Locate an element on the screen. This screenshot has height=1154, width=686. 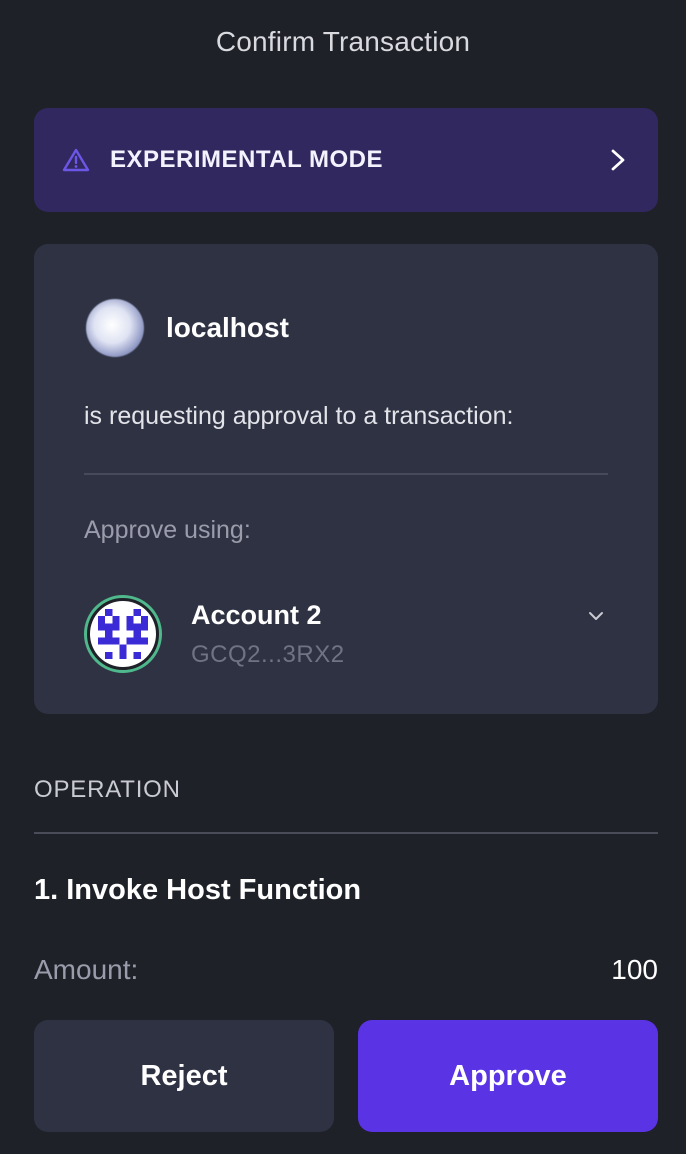
amount-label: Amount: is located at coordinates (86, 969).